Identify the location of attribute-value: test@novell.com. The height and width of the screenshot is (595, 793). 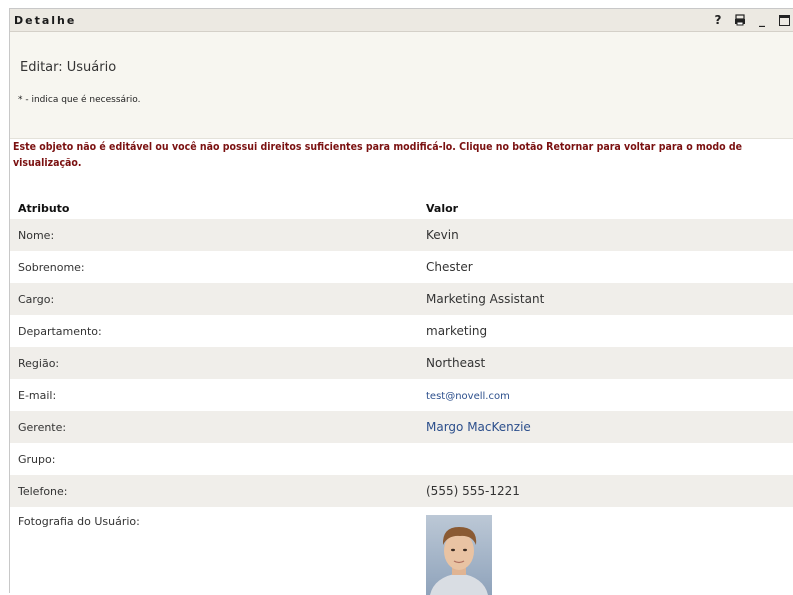
(605, 395).